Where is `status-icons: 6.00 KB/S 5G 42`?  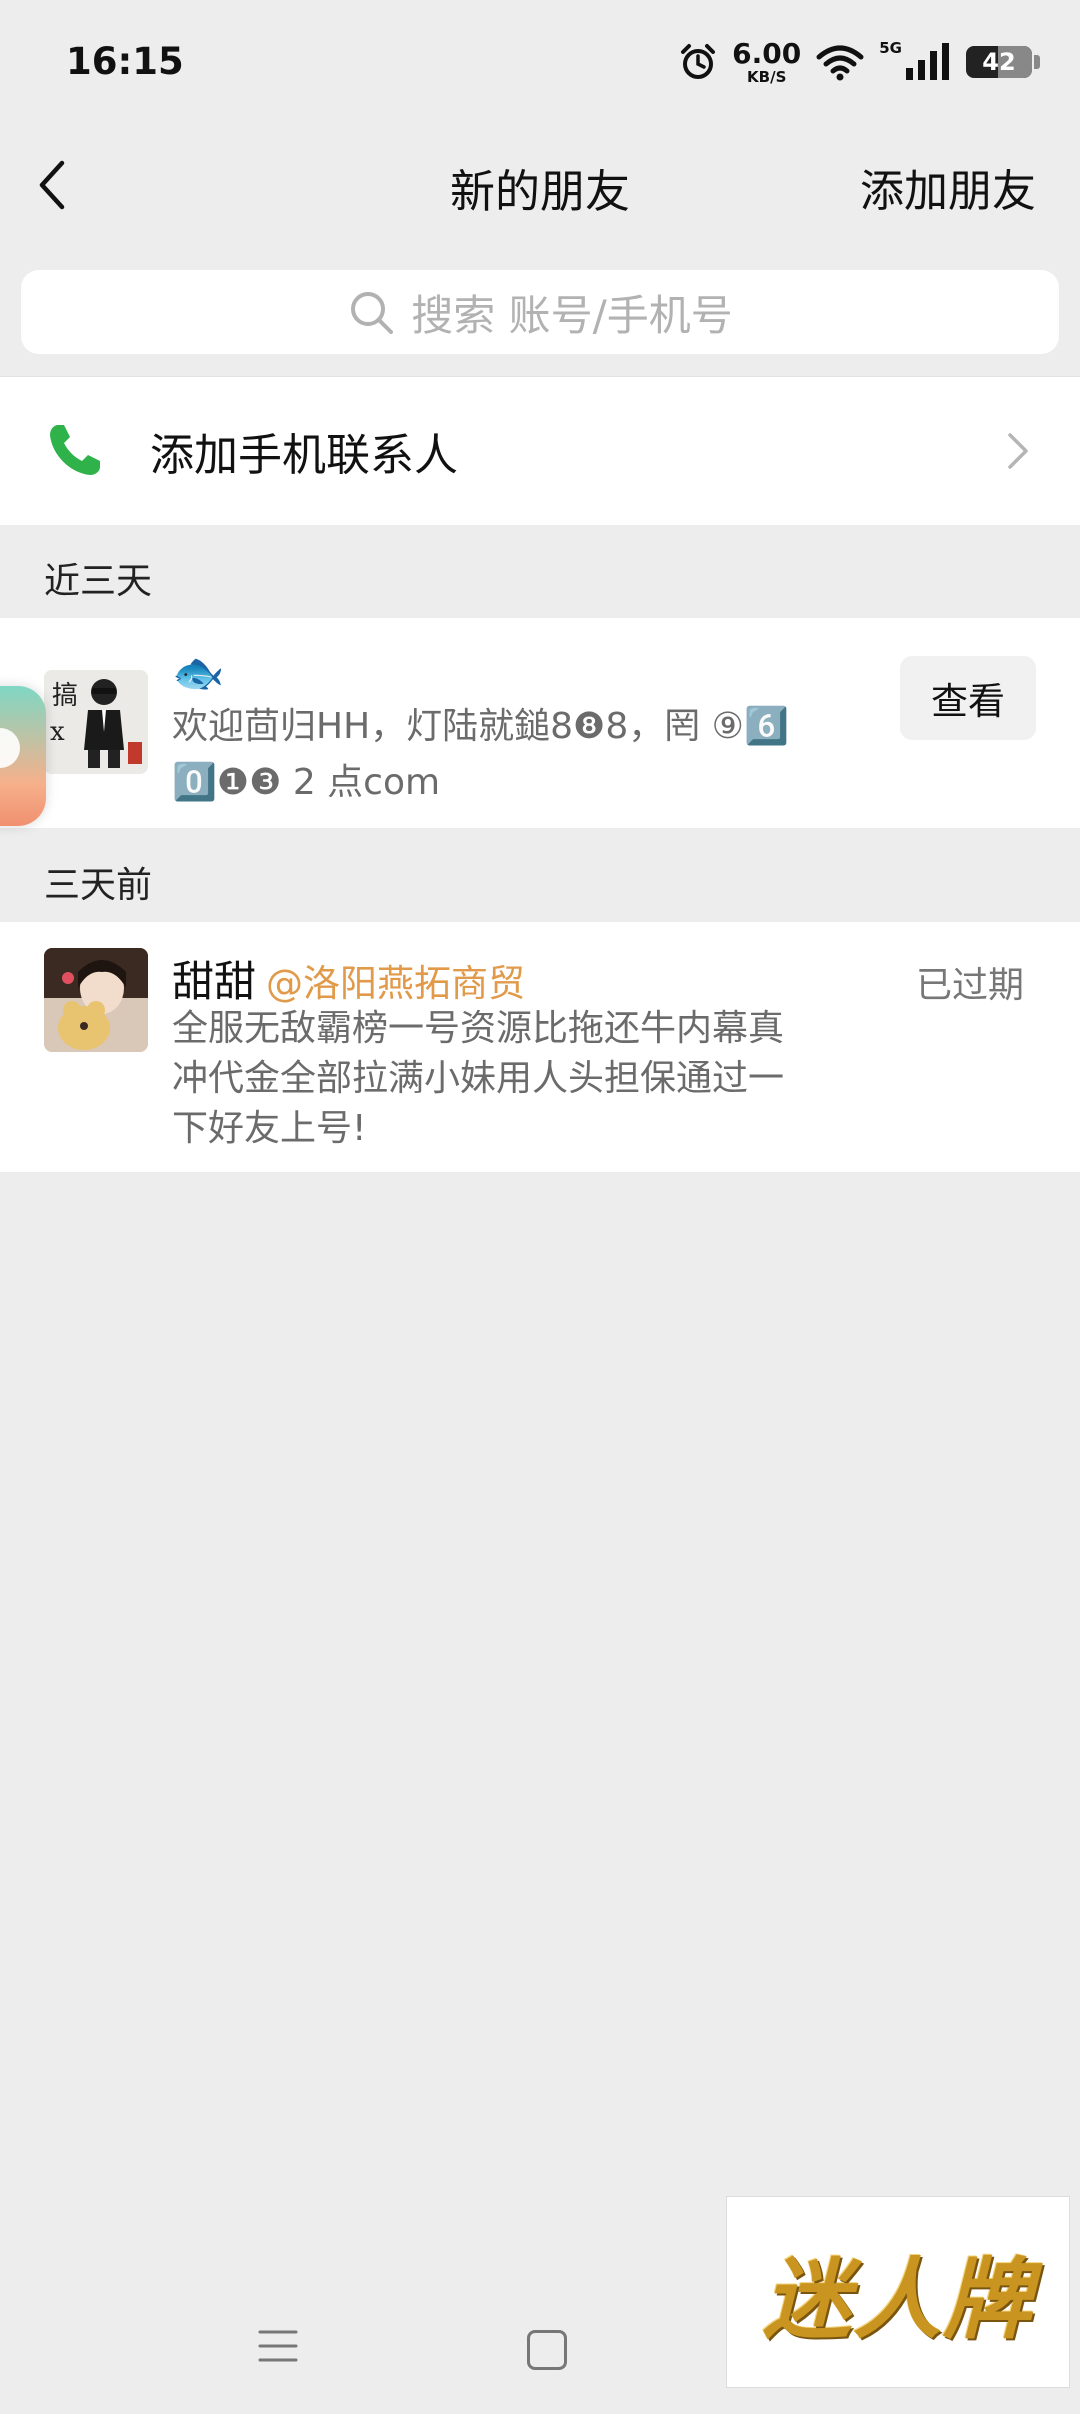
status-icons: 6.00 KB/S 5G 42 is located at coordinates (859, 62).